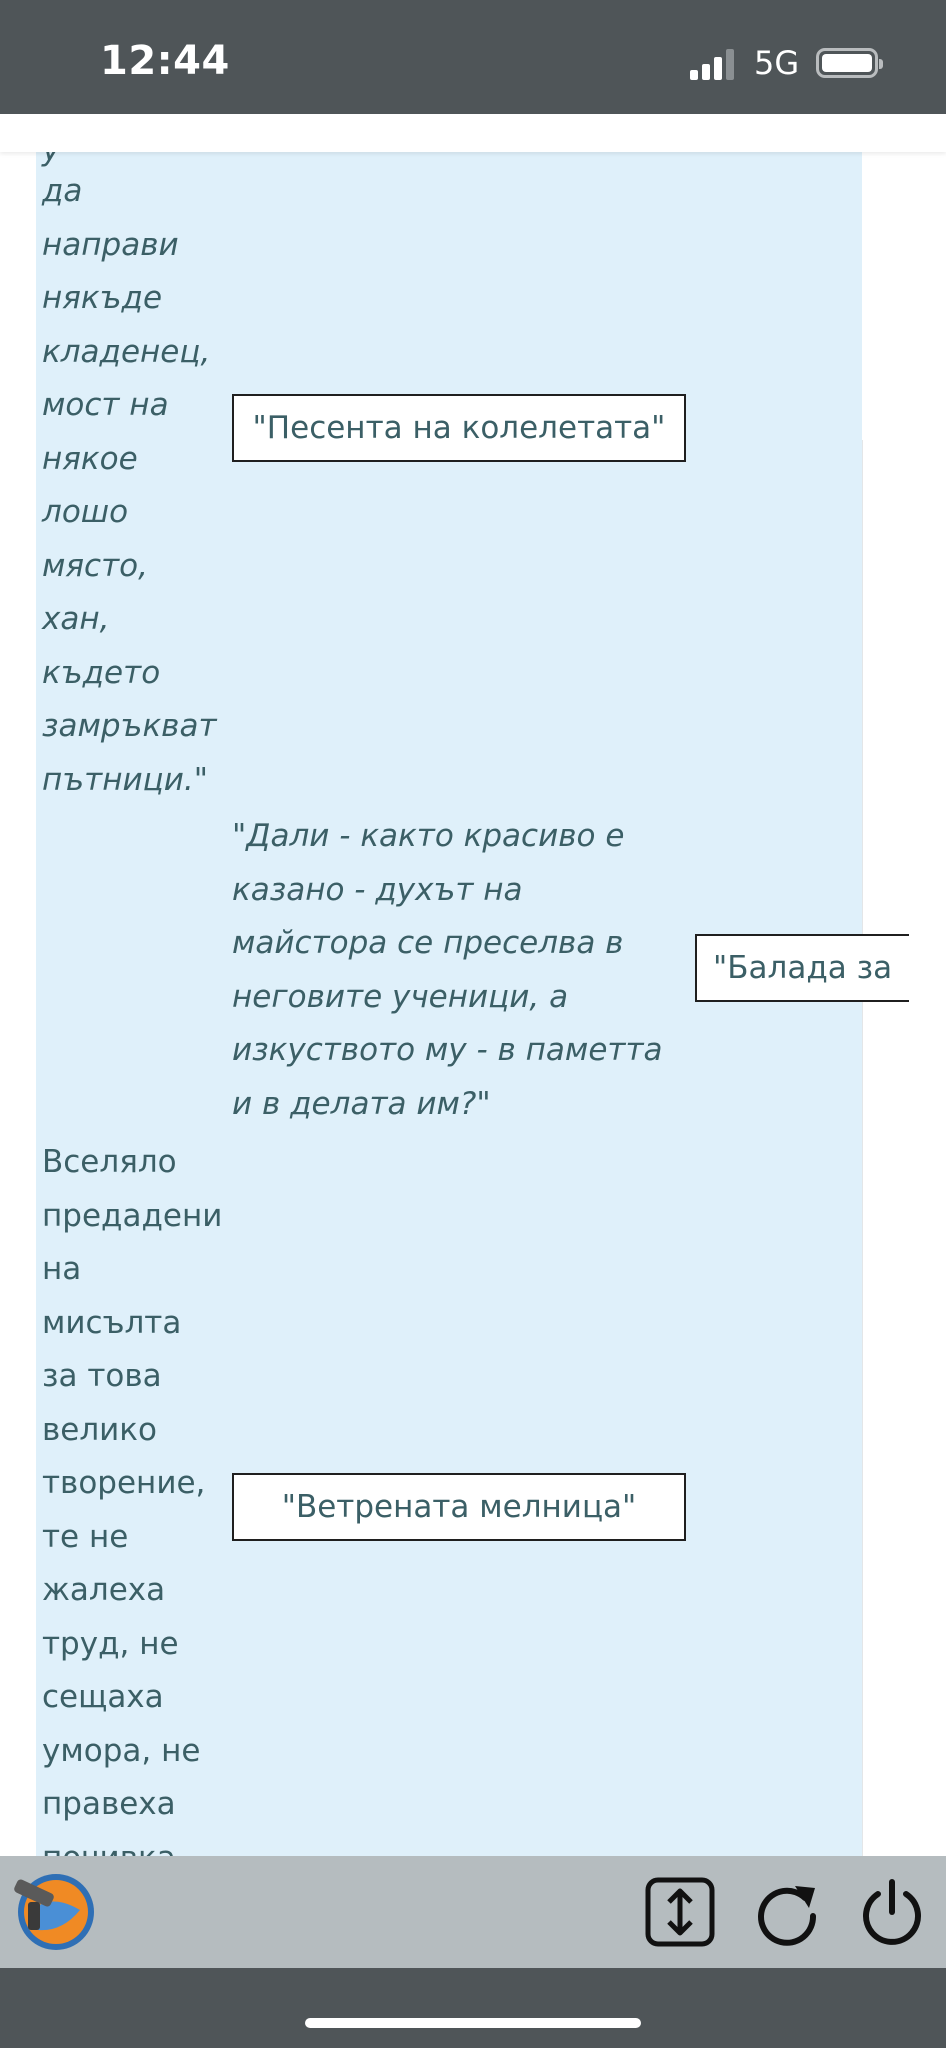  Describe the element at coordinates (473, 1912) in the screenshot. I see `bottom-toolbar` at that location.